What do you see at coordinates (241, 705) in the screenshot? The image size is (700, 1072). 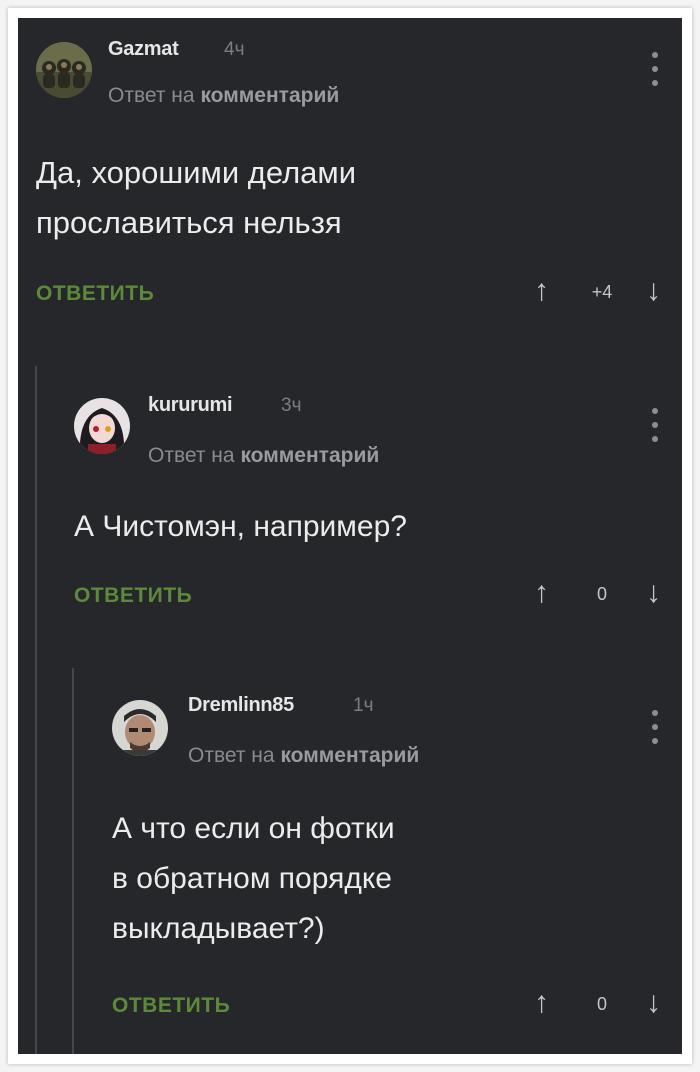 I see `username: Dremlinn85` at bounding box center [241, 705].